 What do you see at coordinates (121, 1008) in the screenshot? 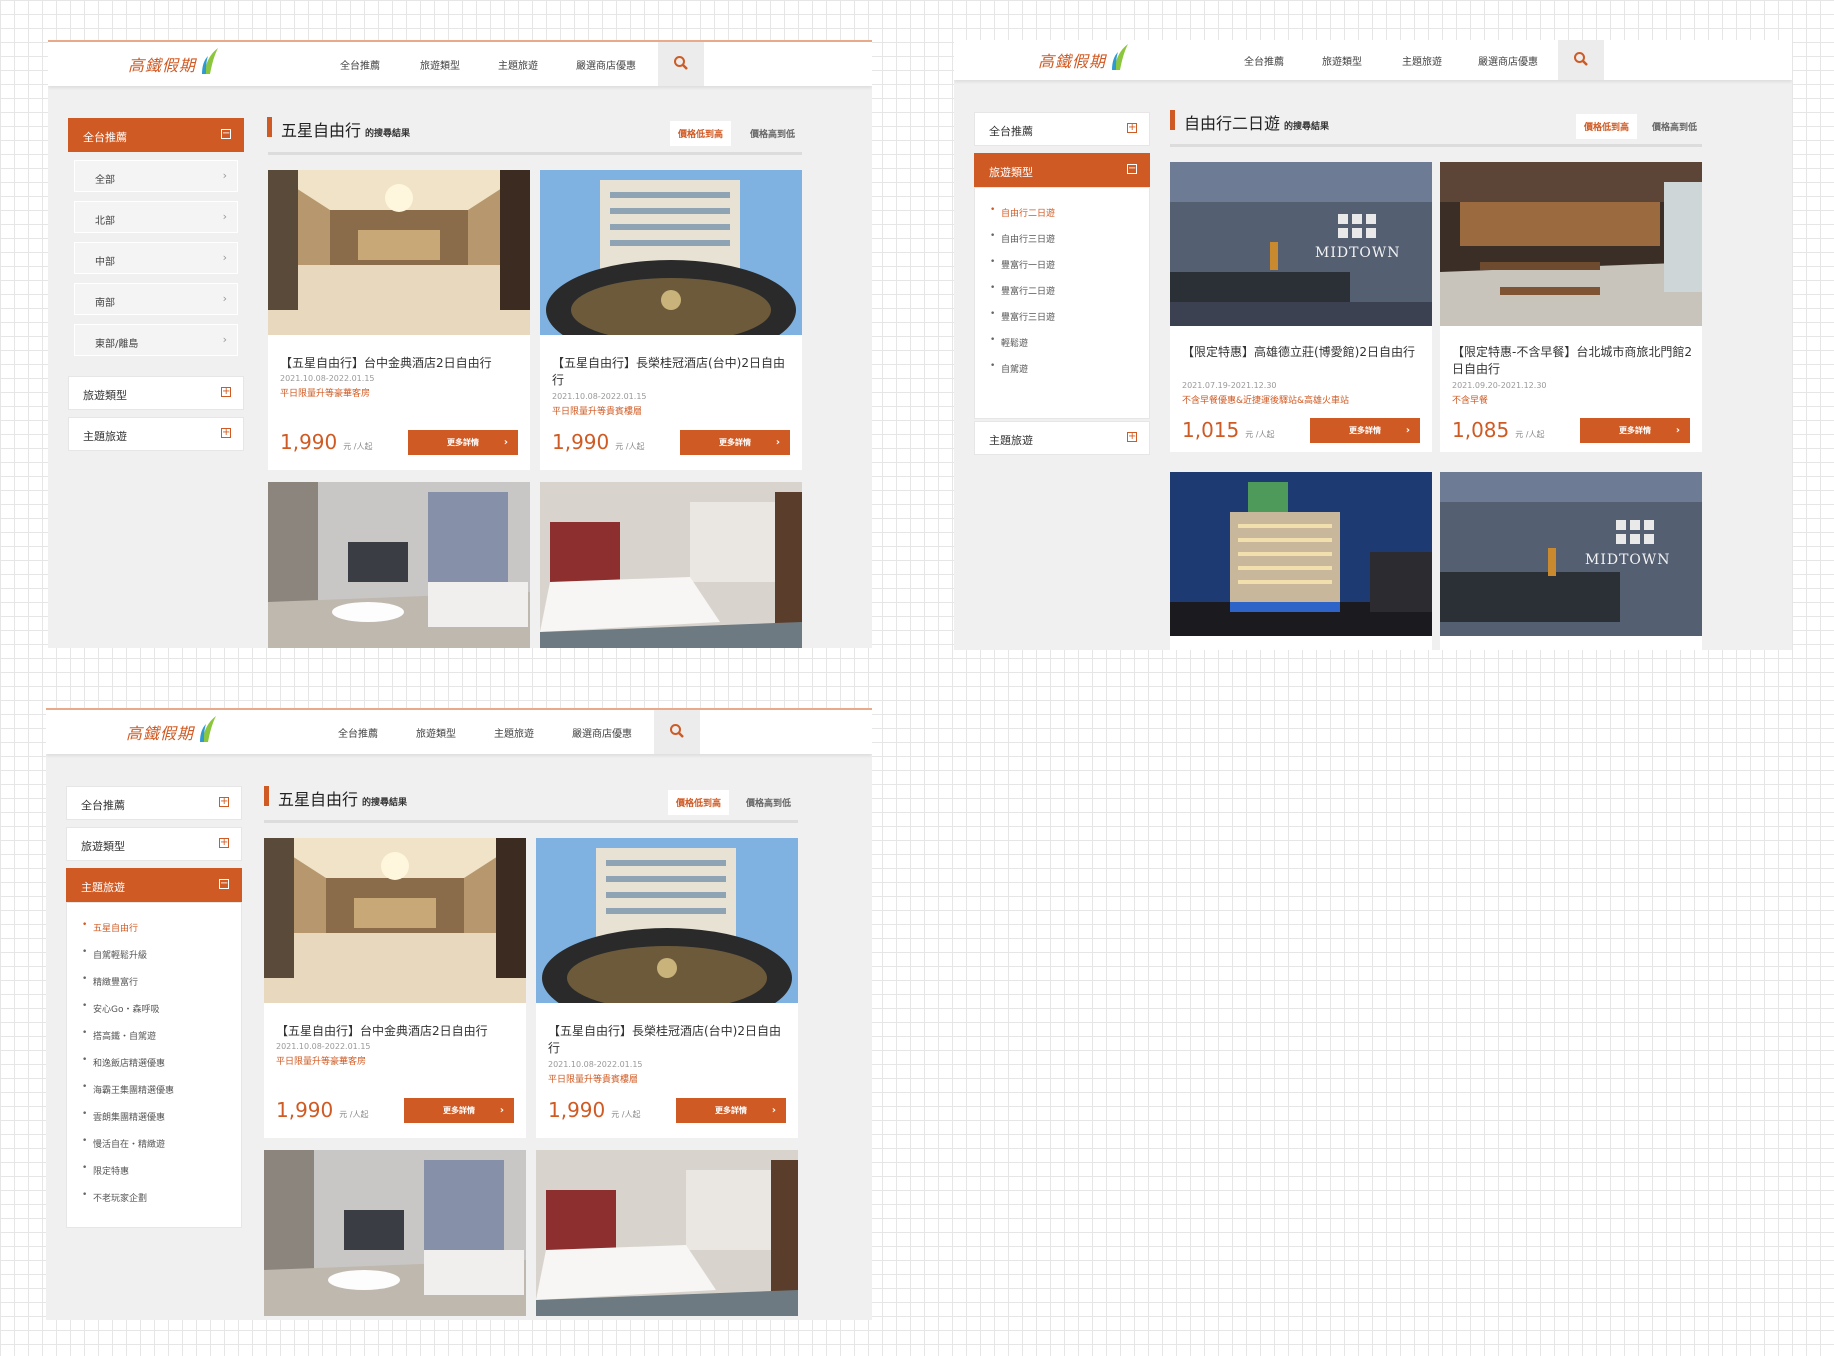
I see `theme-item: 安心Go・森呼吸` at bounding box center [121, 1008].